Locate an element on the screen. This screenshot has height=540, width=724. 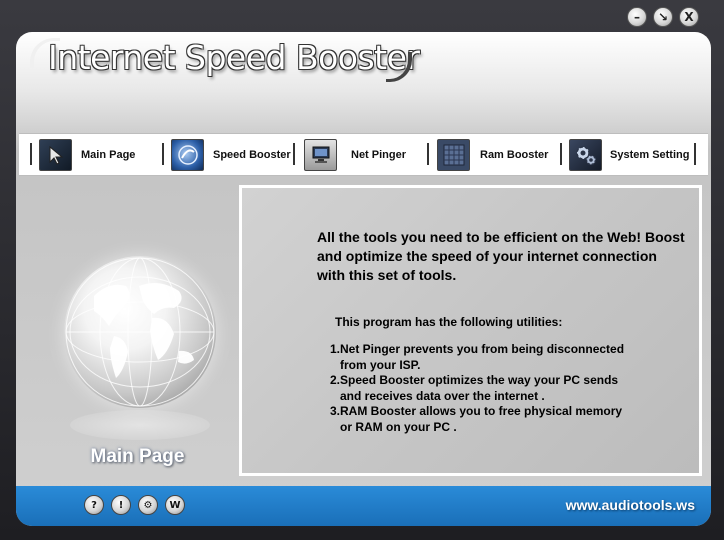
info-icon: ! is located at coordinates (121, 505).